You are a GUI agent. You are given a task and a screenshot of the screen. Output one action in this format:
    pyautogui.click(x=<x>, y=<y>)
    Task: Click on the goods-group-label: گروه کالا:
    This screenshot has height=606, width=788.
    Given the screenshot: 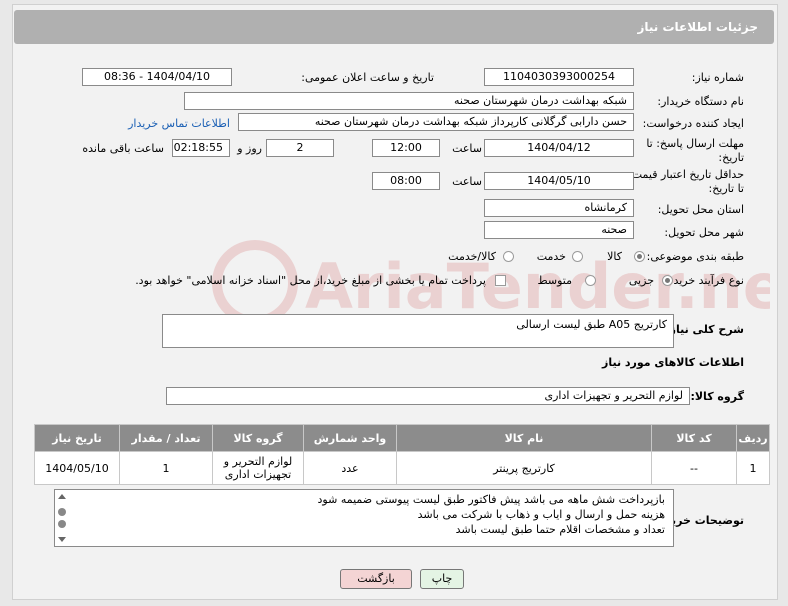 What is the action you would take?
    pyautogui.click(x=717, y=396)
    